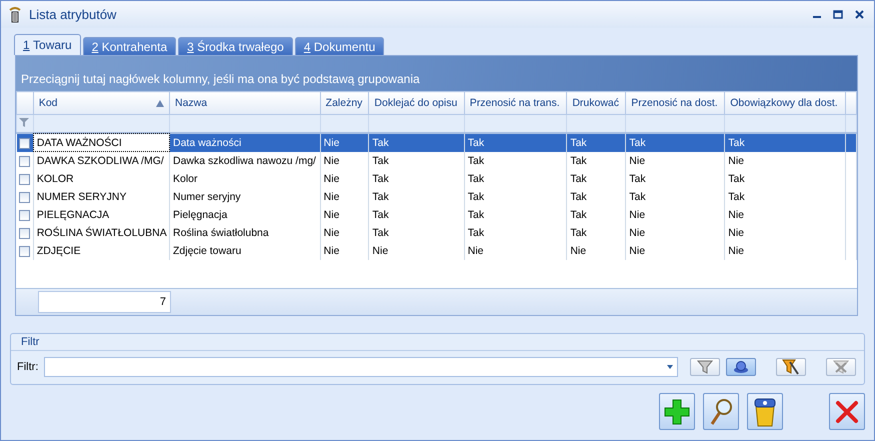 The width and height of the screenshot is (875, 441). Describe the element at coordinates (245, 103) in the screenshot. I see `column-header: Nazwa` at that location.